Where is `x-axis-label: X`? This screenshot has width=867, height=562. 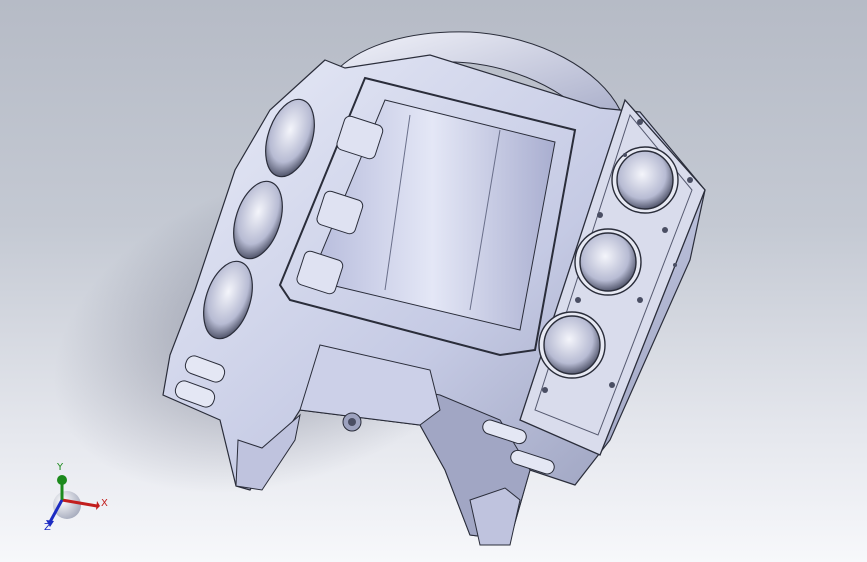 x-axis-label: X is located at coordinates (104, 503).